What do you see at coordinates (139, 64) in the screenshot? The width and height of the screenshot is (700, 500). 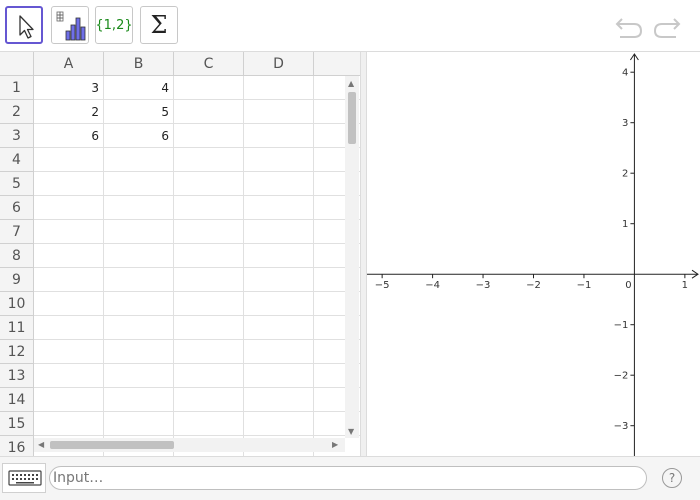 I see `column-header-b: B` at bounding box center [139, 64].